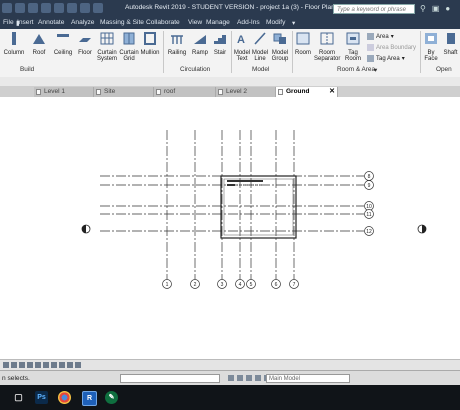 The image size is (460, 410). What do you see at coordinates (33, 8) in the screenshot?
I see `save-icon` at bounding box center [33, 8].